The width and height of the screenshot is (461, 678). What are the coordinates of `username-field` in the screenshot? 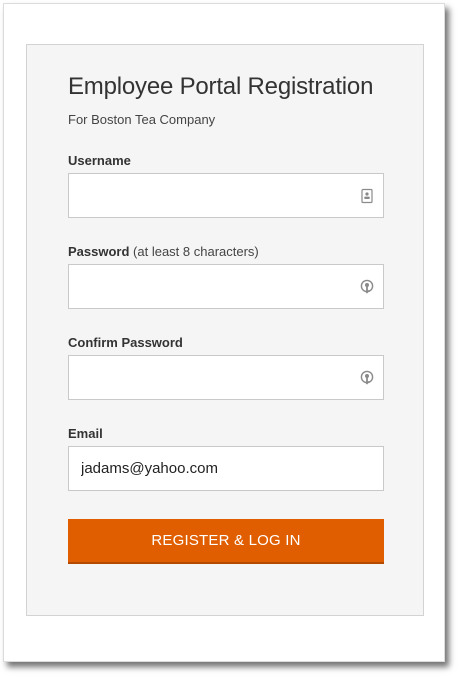 It's located at (226, 195).